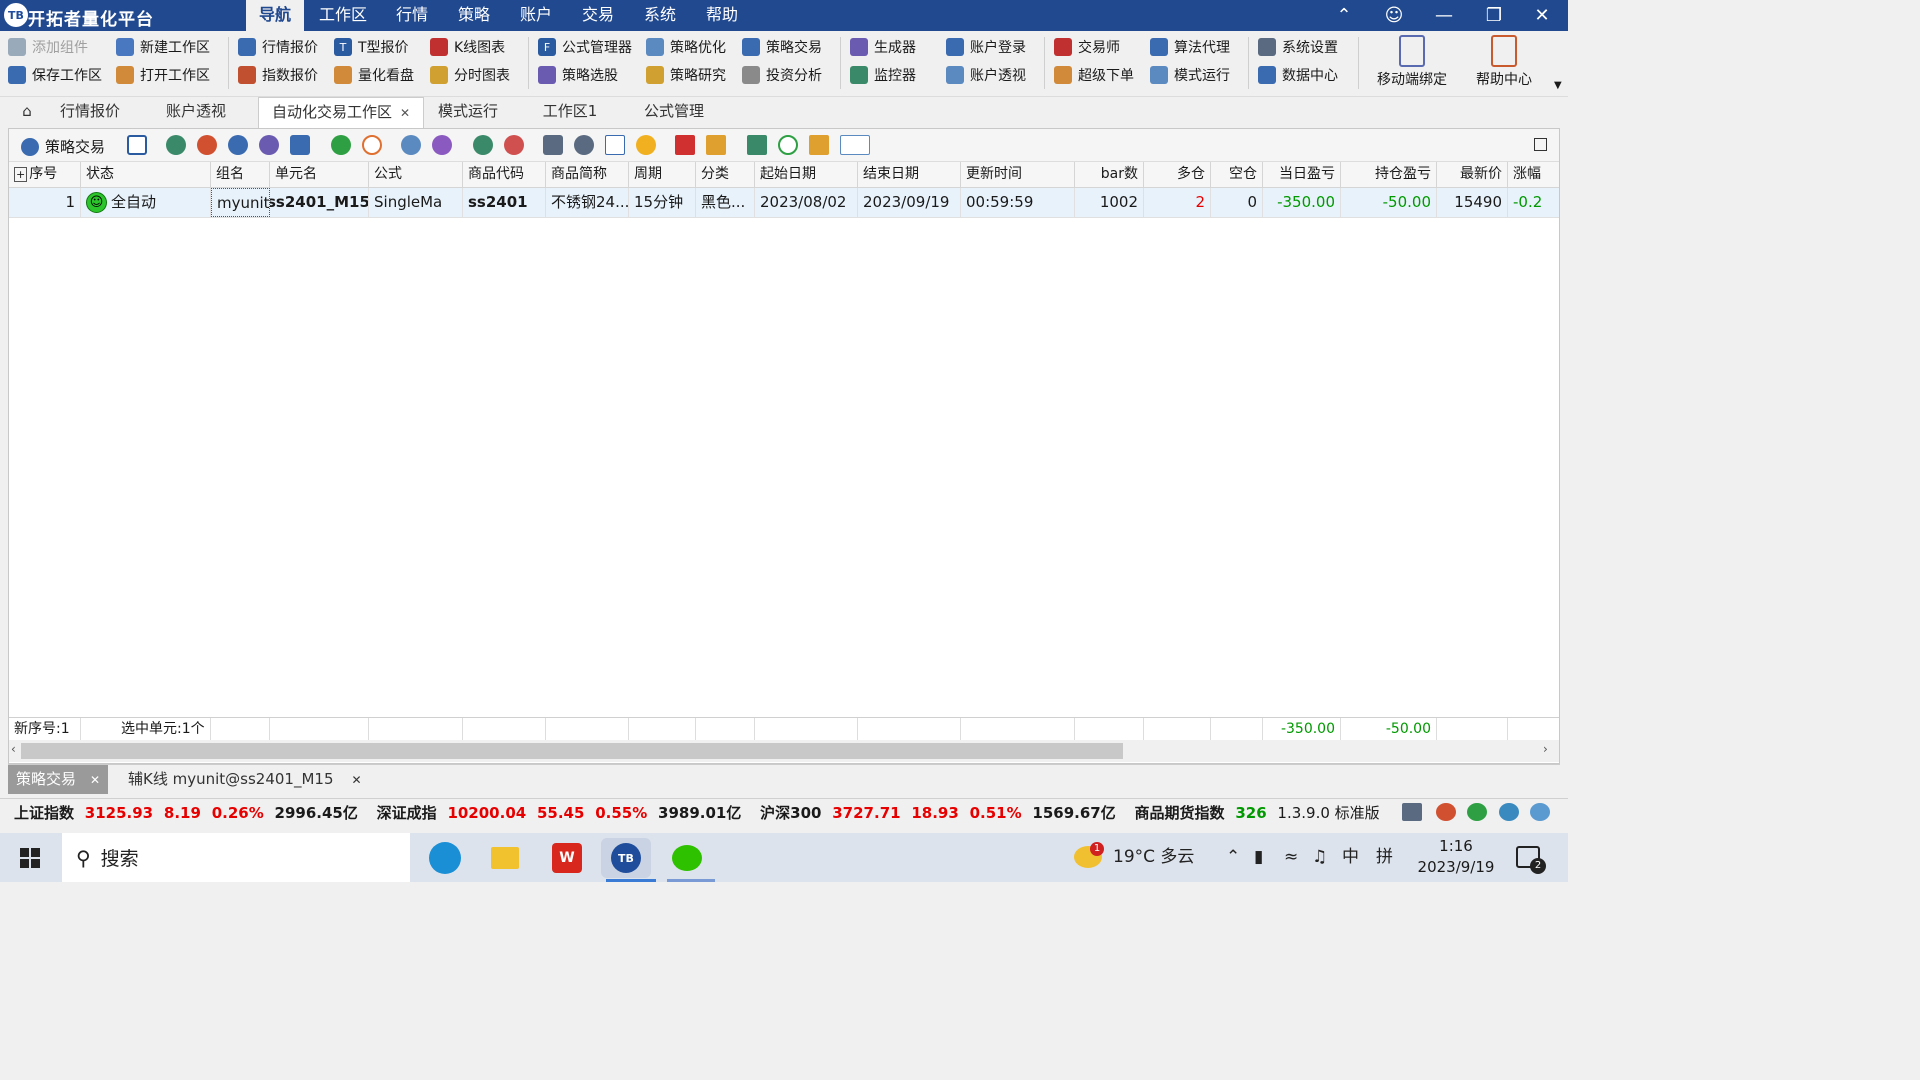  What do you see at coordinates (514, 145) in the screenshot?
I see `unlink-icon` at bounding box center [514, 145].